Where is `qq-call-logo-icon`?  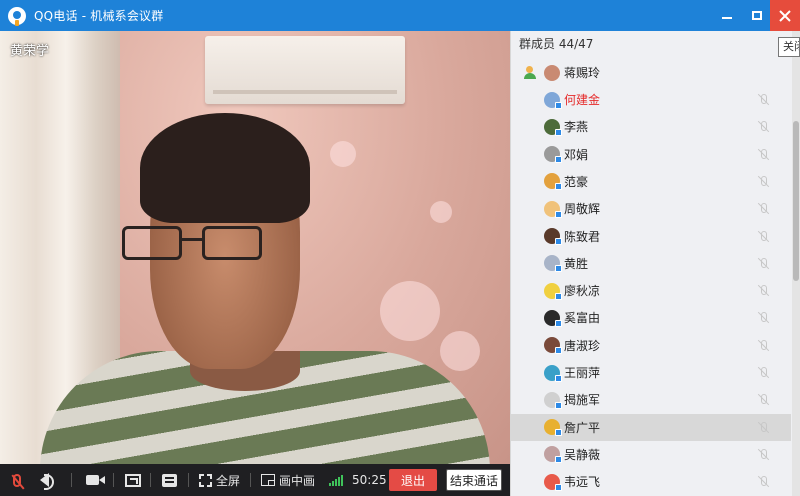
qq-call-logo-icon is located at coordinates (17, 16).